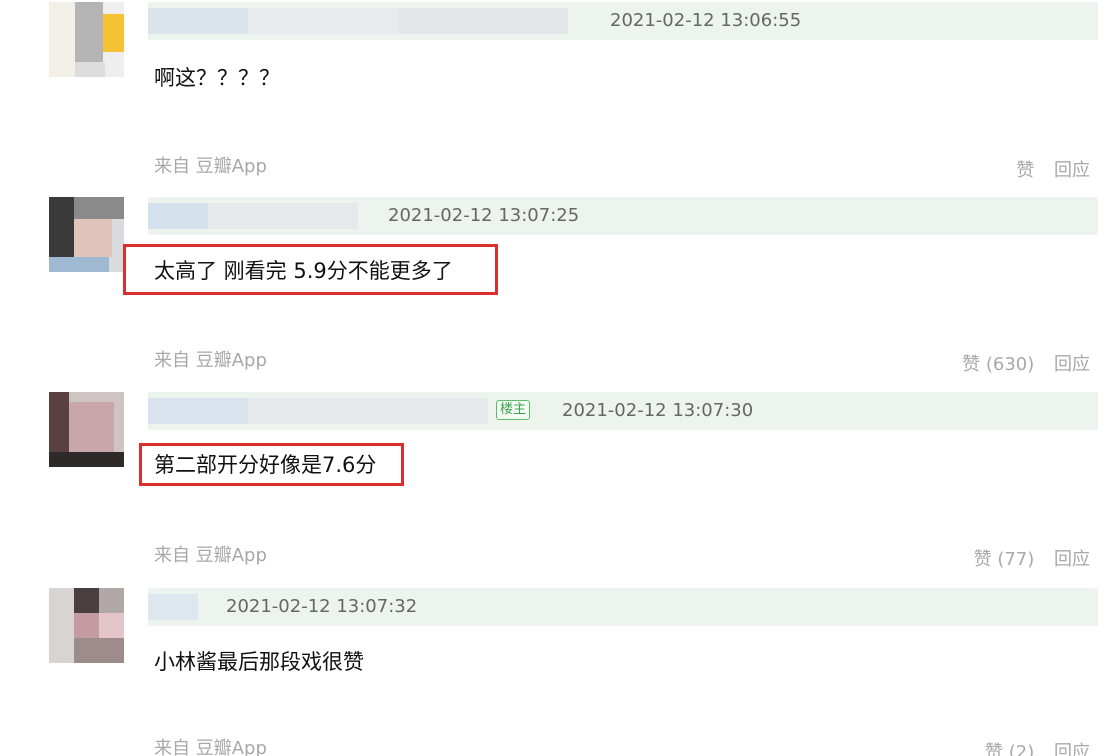 The image size is (1106, 756). Describe the element at coordinates (484, 215) in the screenshot. I see `comment-timestamp: 2021-02-12 13:07:25` at that location.